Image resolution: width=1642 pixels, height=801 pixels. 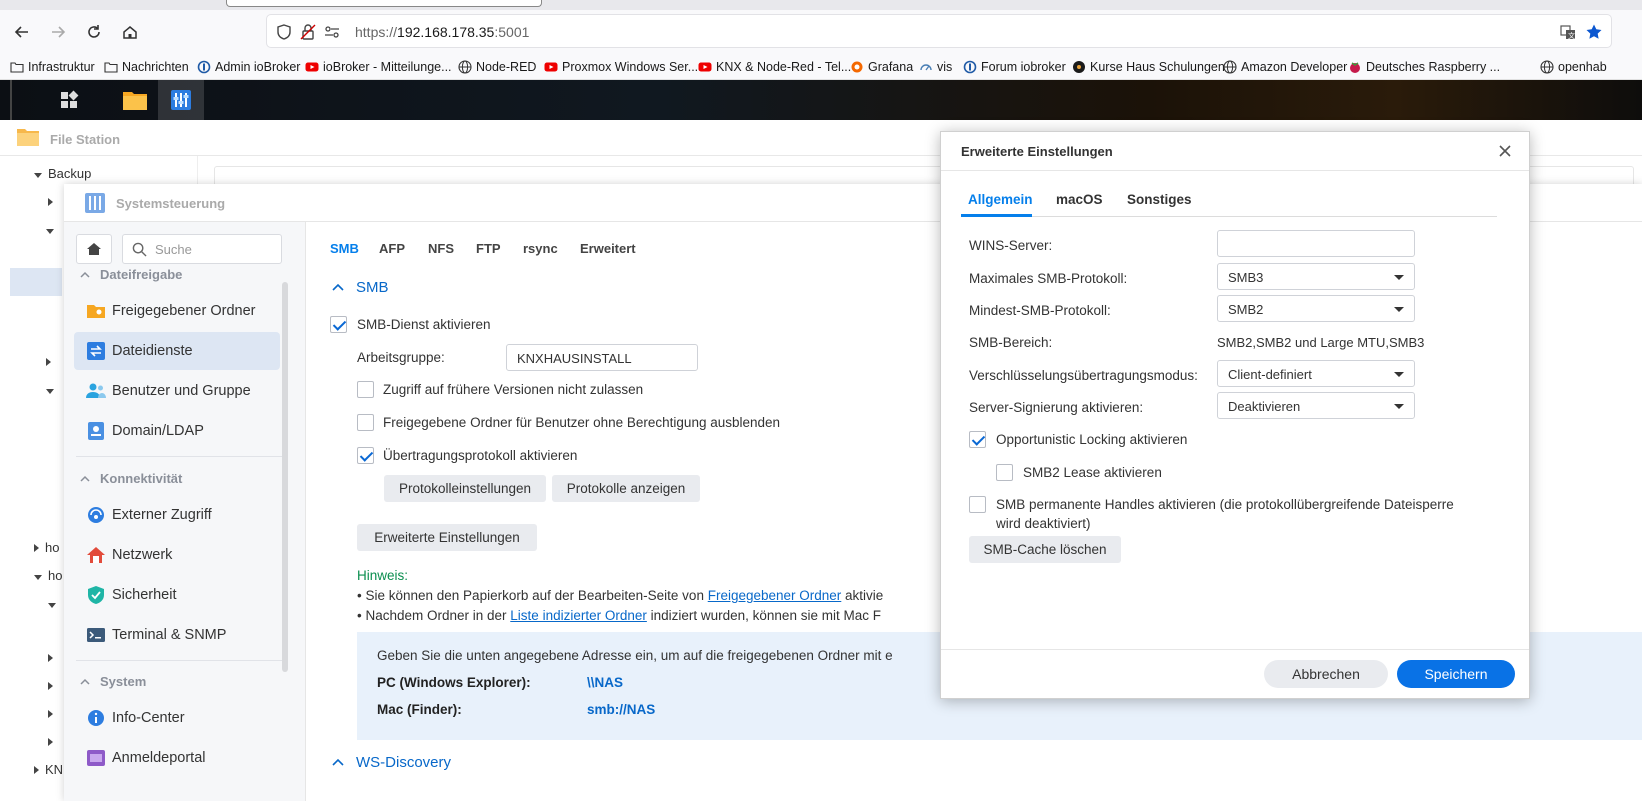 What do you see at coordinates (1456, 674) in the screenshot?
I see `save-button: Speichern` at bounding box center [1456, 674].